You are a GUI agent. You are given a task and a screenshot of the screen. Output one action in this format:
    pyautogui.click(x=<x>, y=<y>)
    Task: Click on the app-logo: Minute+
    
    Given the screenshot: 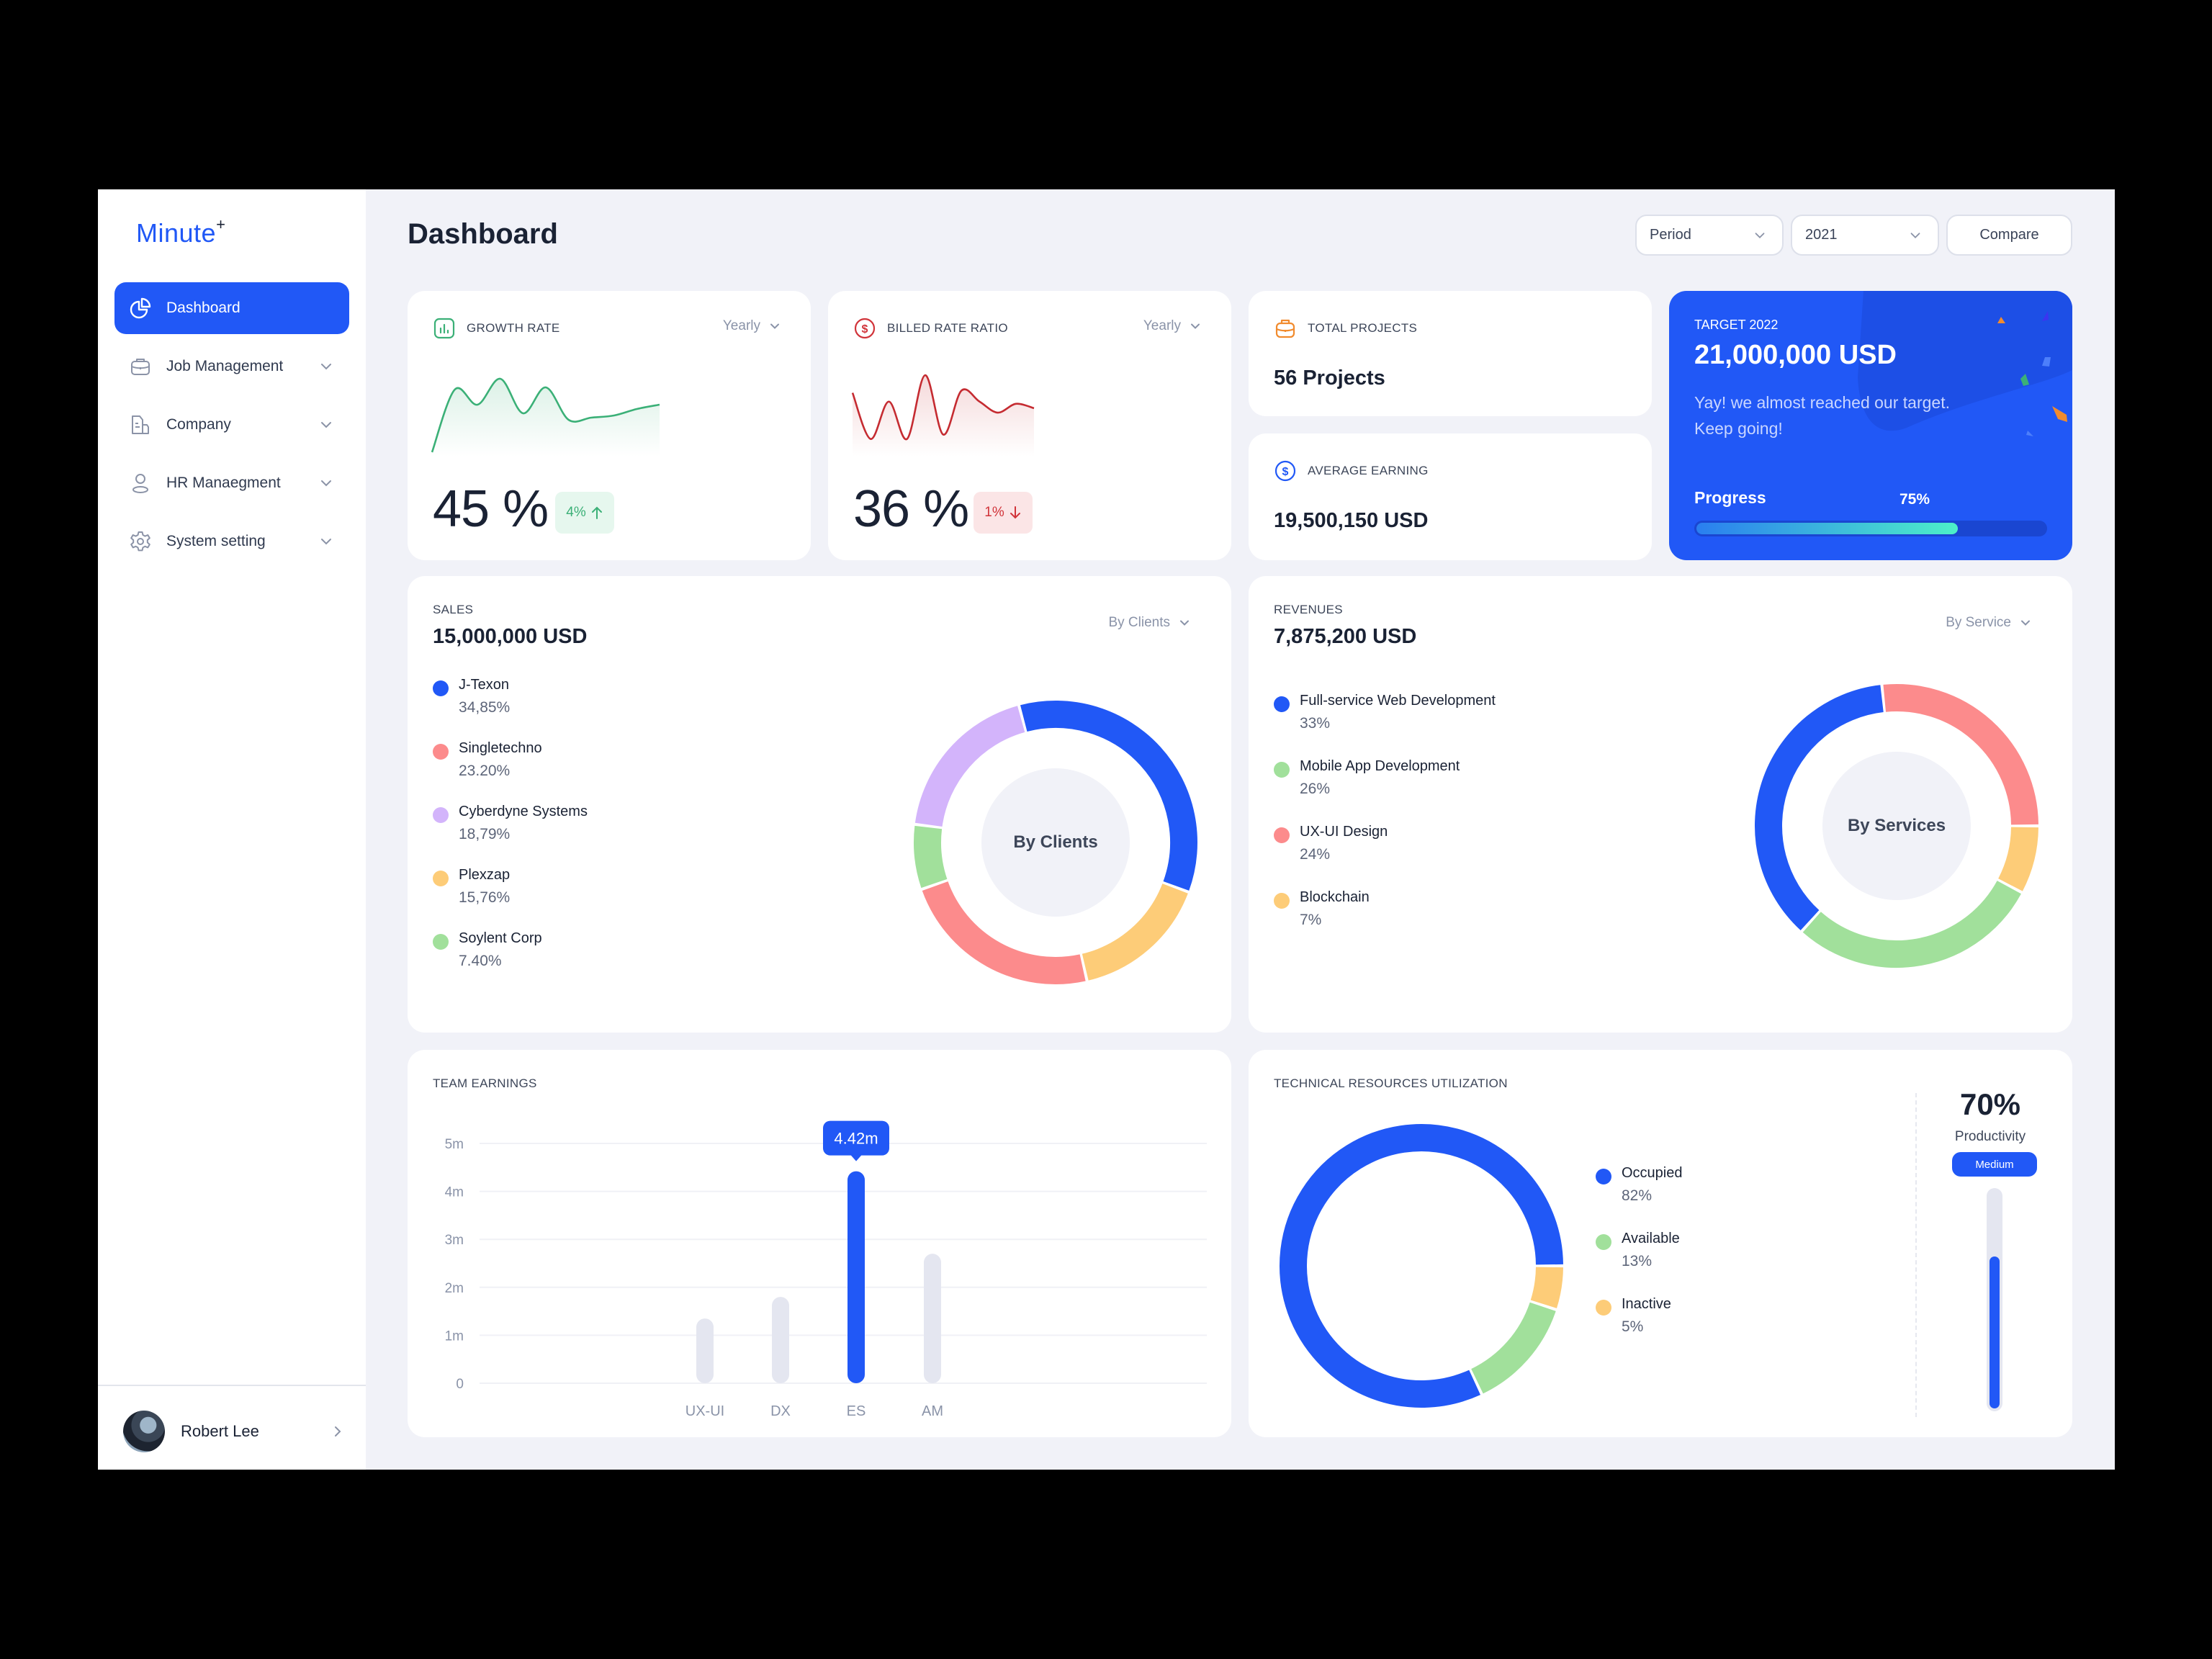 What is the action you would take?
    pyautogui.click(x=181, y=231)
    